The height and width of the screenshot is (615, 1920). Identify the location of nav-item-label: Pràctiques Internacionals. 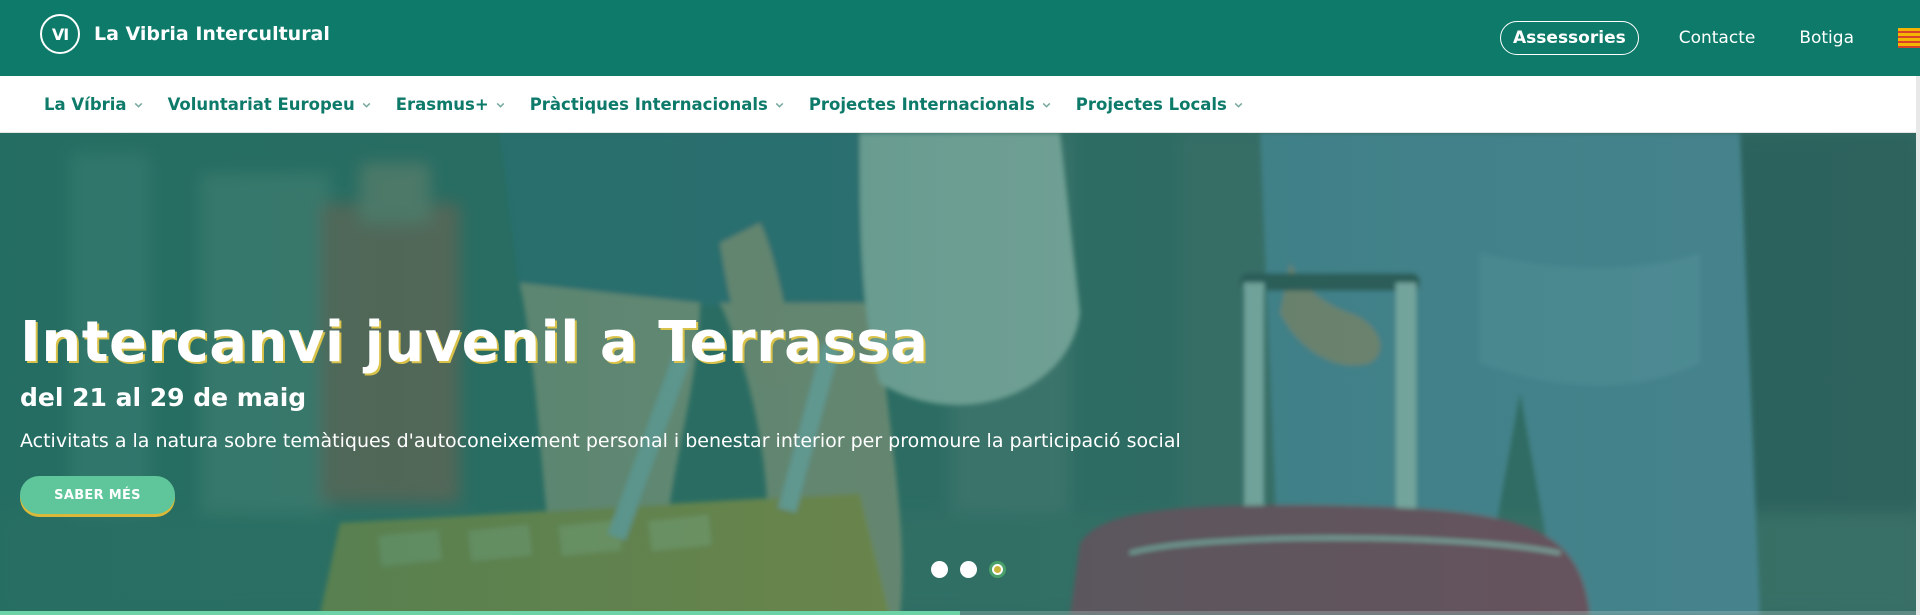
(648, 104).